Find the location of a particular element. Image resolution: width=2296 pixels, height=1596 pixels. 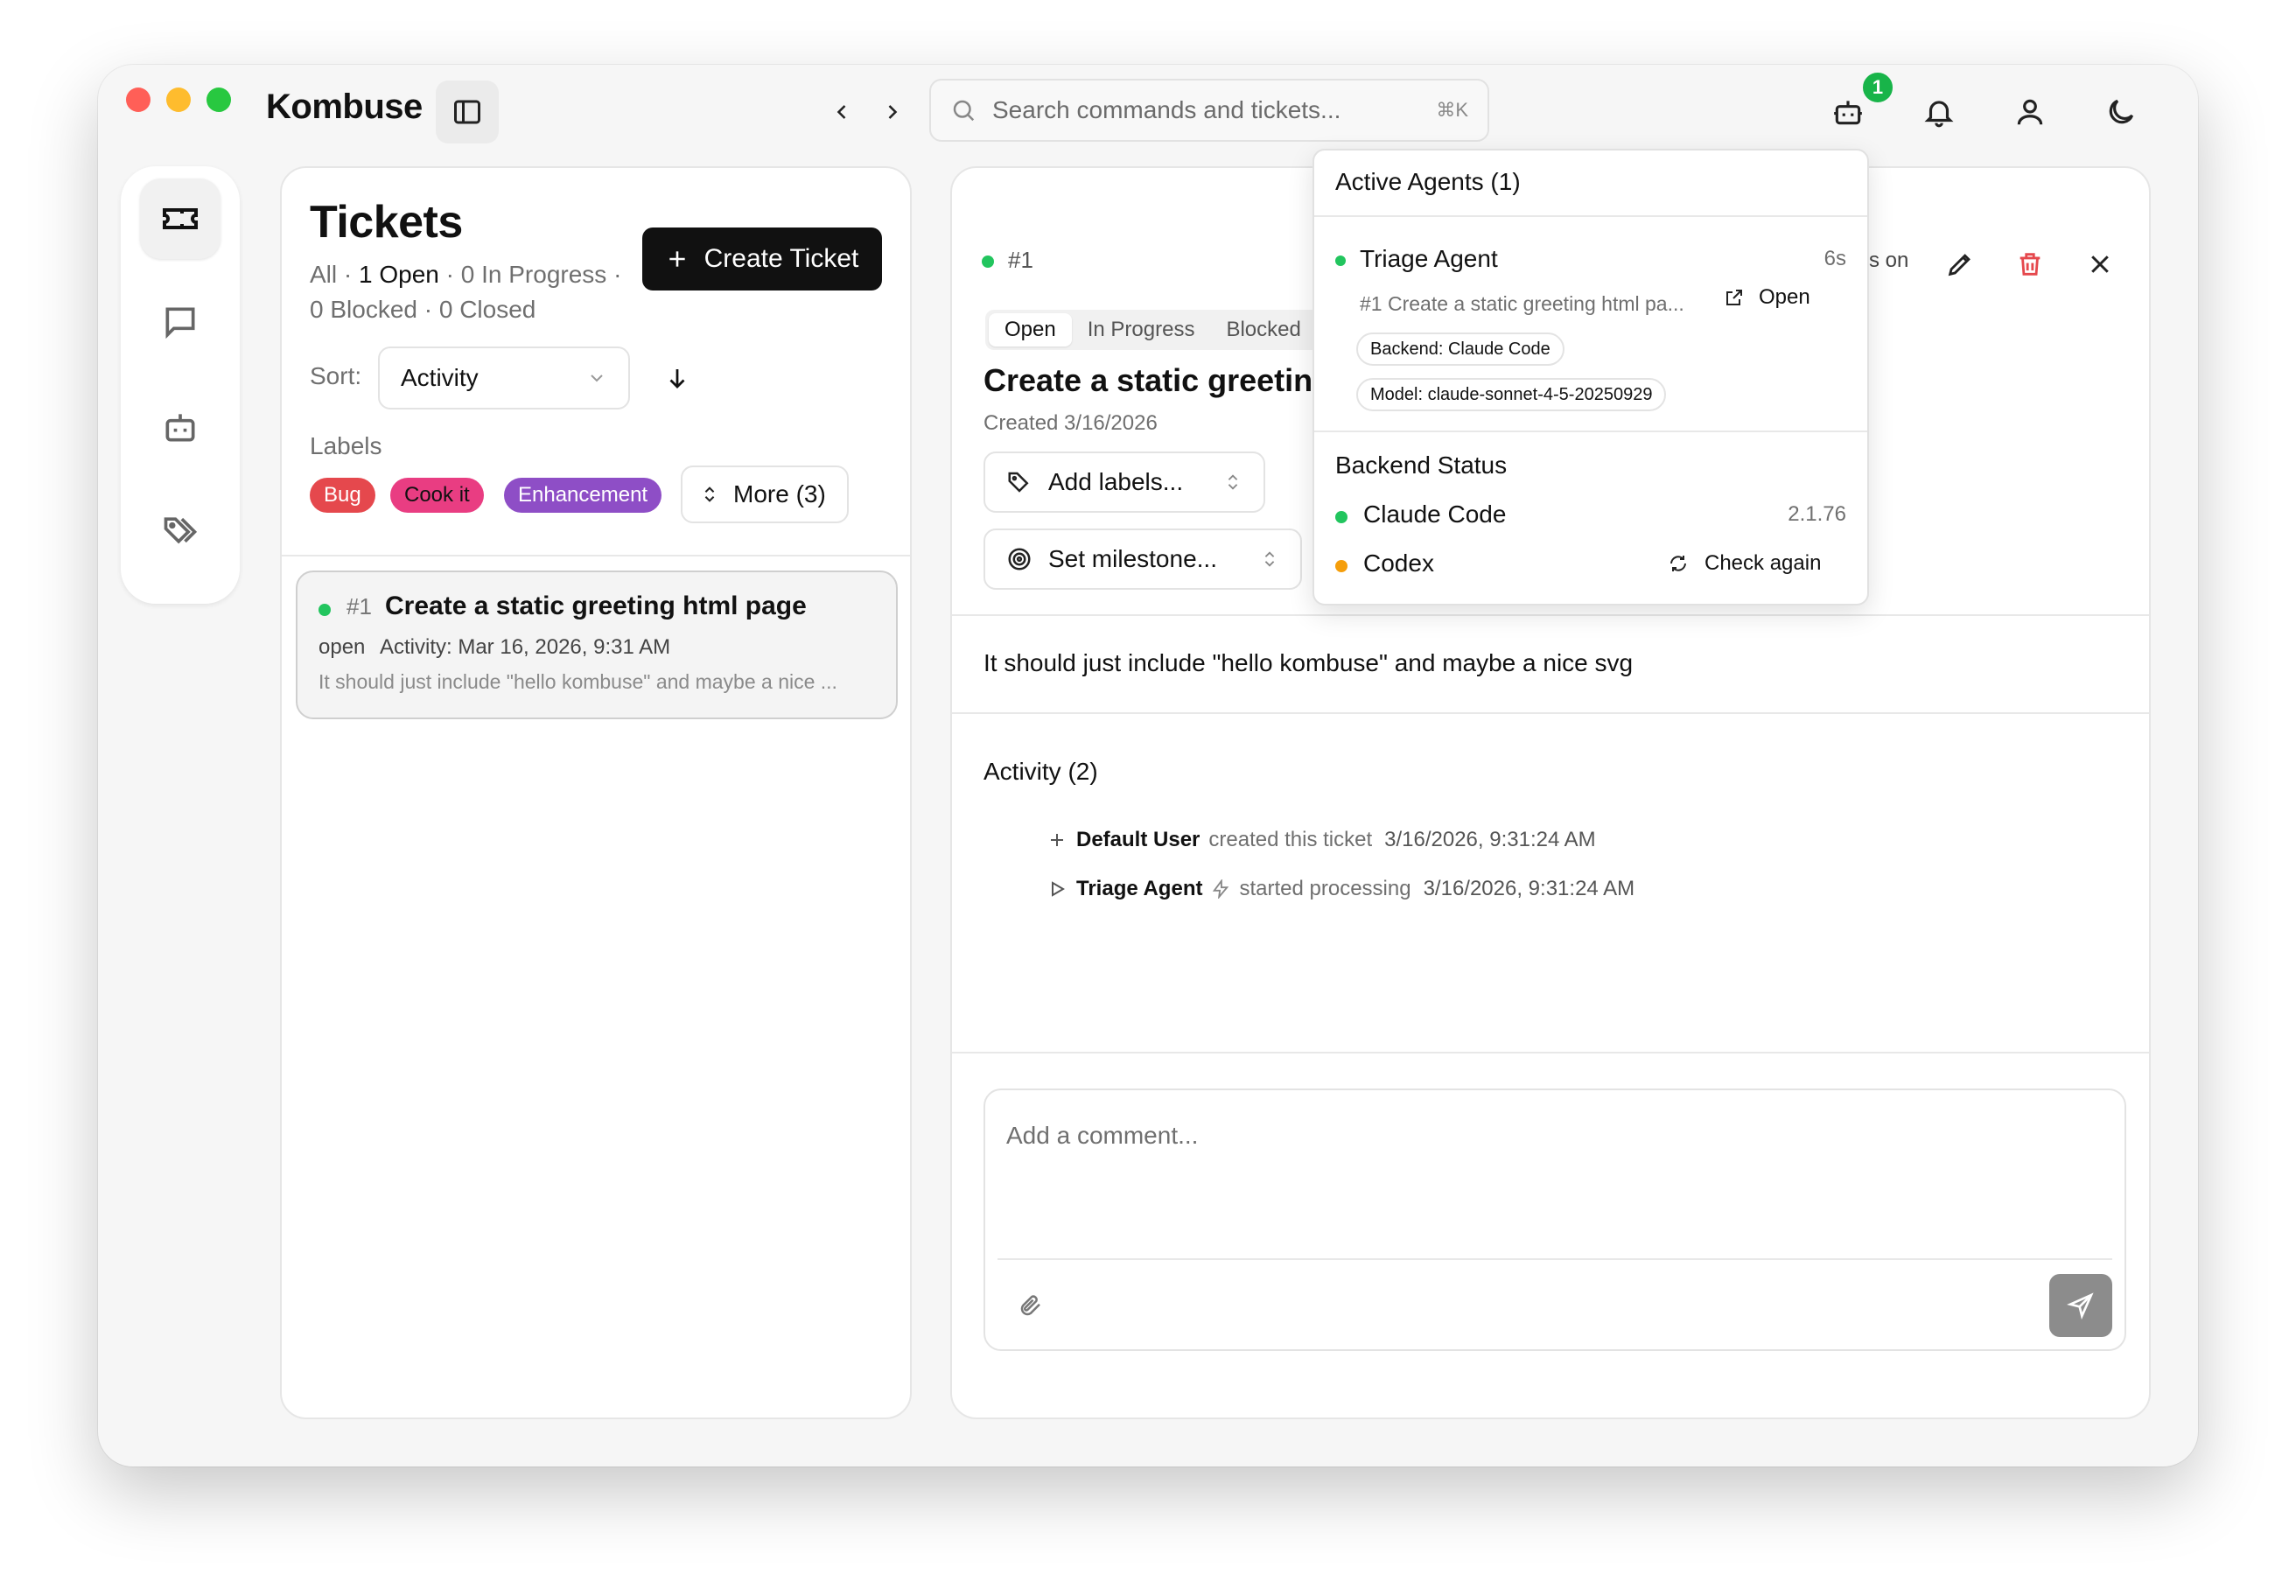

filter-in-progress: 0 In Progress is located at coordinates (534, 274).